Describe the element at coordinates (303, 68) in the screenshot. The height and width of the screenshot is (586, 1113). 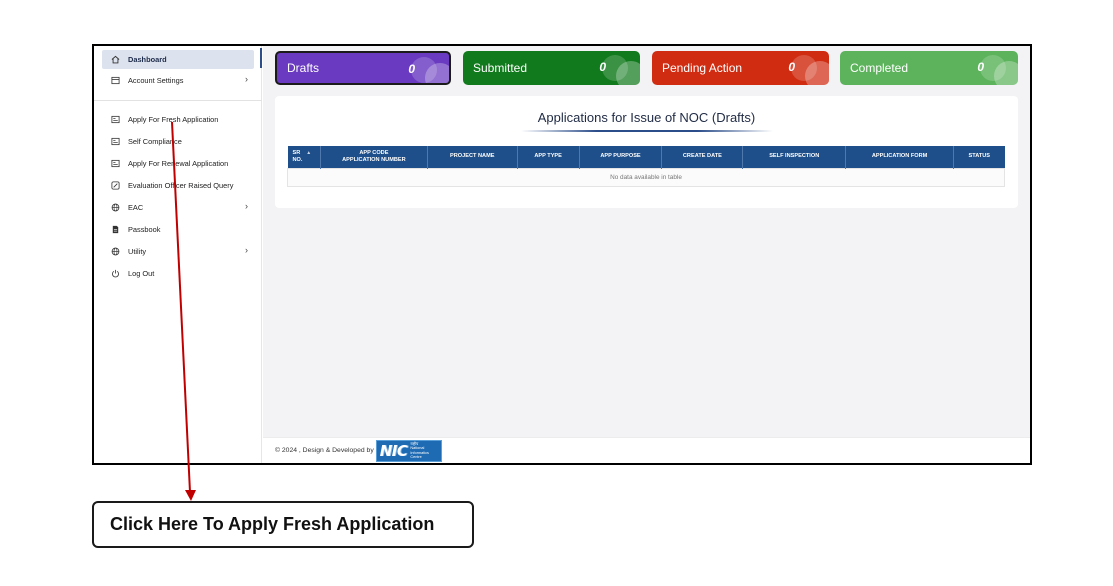
I see `card-label: Drafts` at that location.